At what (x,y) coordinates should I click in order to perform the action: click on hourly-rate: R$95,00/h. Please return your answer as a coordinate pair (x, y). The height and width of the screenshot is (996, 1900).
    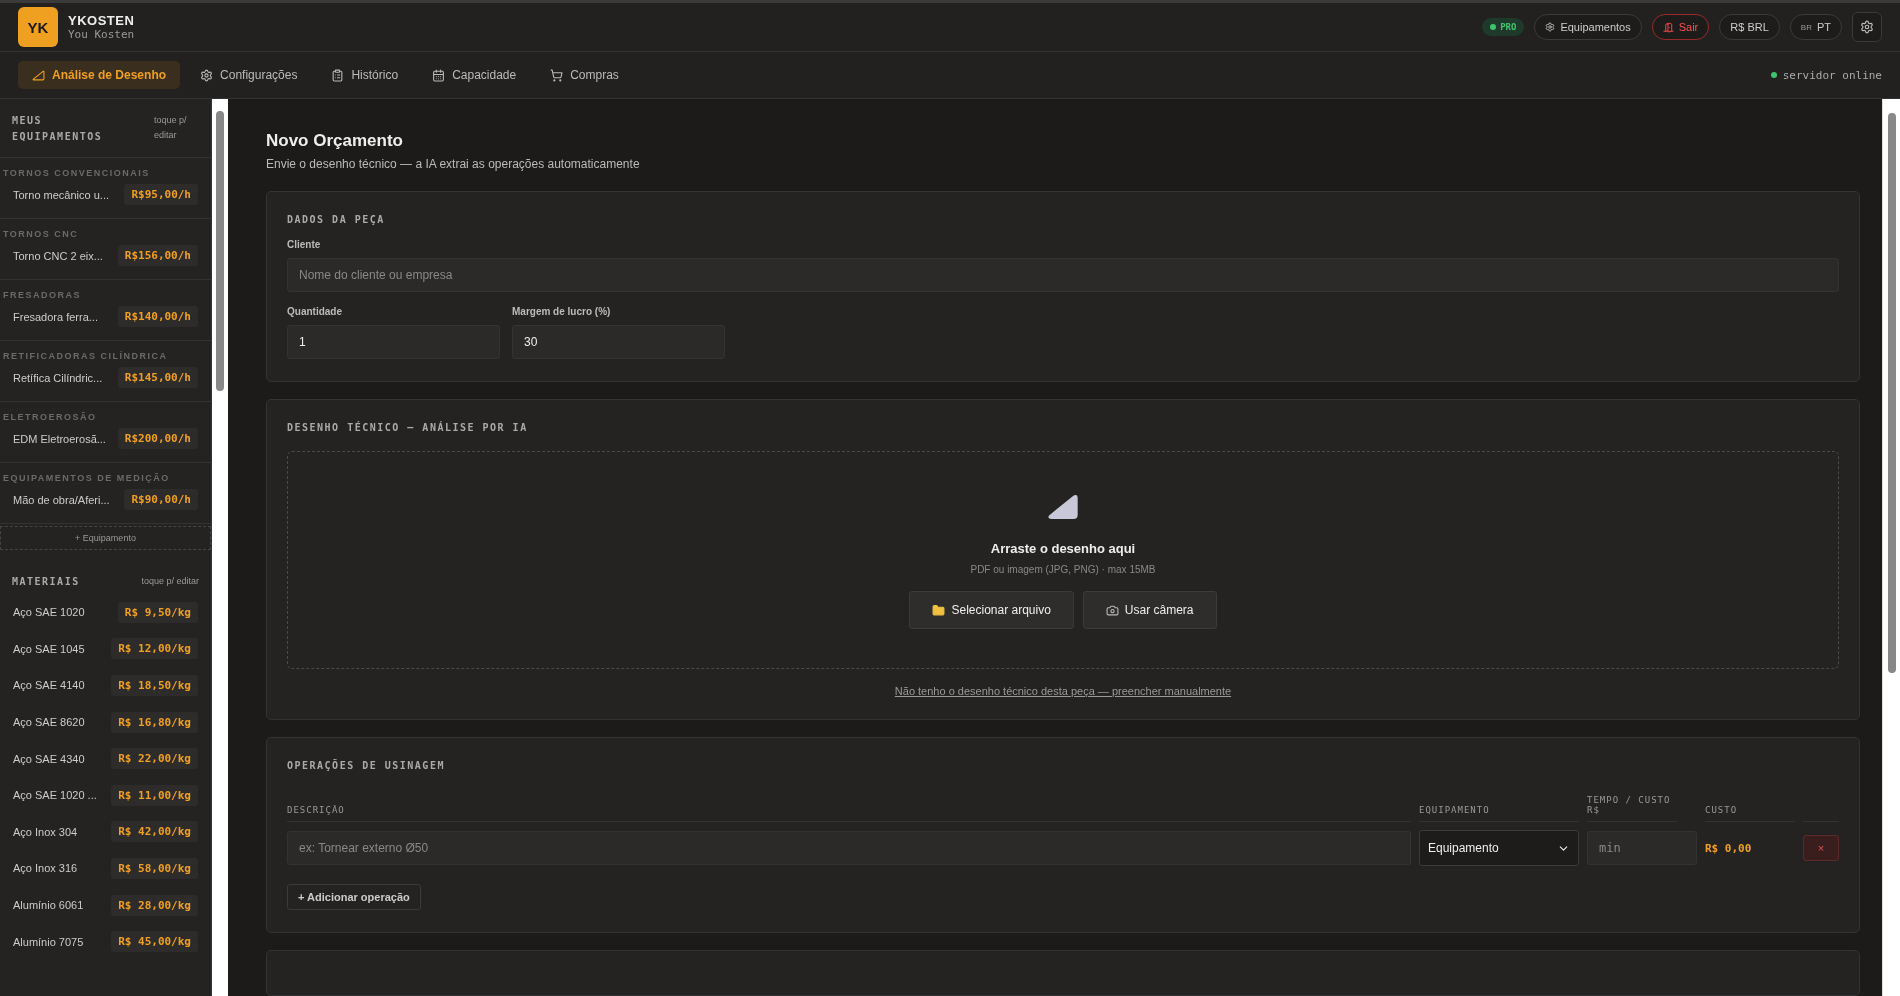
    Looking at the image, I should click on (161, 194).